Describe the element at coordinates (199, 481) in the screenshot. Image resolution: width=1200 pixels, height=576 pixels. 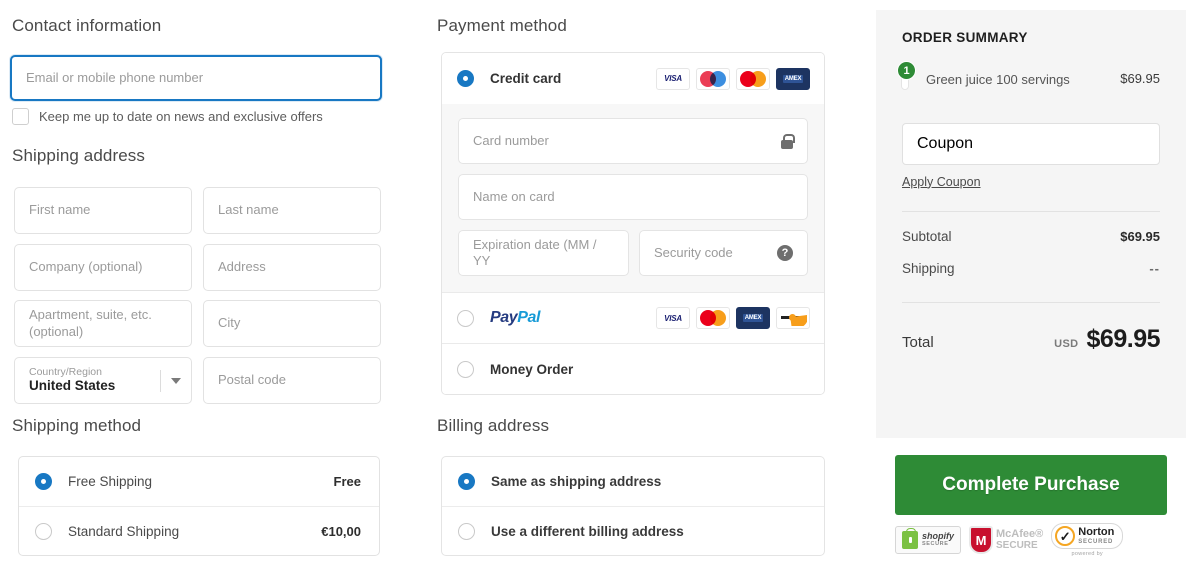
I see `shipping-option-free: Free Shipping Free` at that location.